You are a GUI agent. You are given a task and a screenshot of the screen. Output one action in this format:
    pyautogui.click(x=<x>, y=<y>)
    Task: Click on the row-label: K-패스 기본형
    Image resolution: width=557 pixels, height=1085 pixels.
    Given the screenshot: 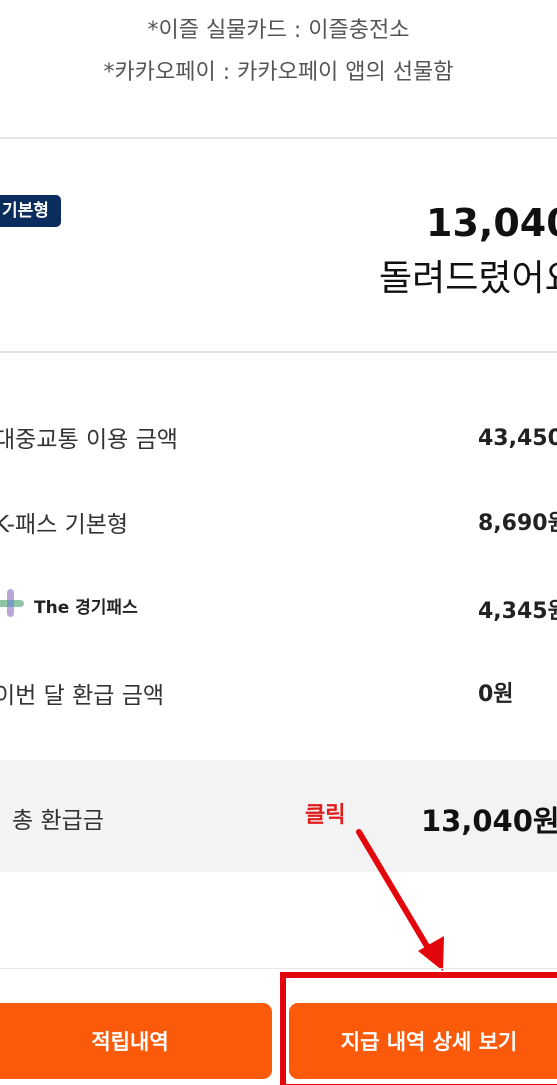 What is the action you would take?
    pyautogui.click(x=64, y=525)
    